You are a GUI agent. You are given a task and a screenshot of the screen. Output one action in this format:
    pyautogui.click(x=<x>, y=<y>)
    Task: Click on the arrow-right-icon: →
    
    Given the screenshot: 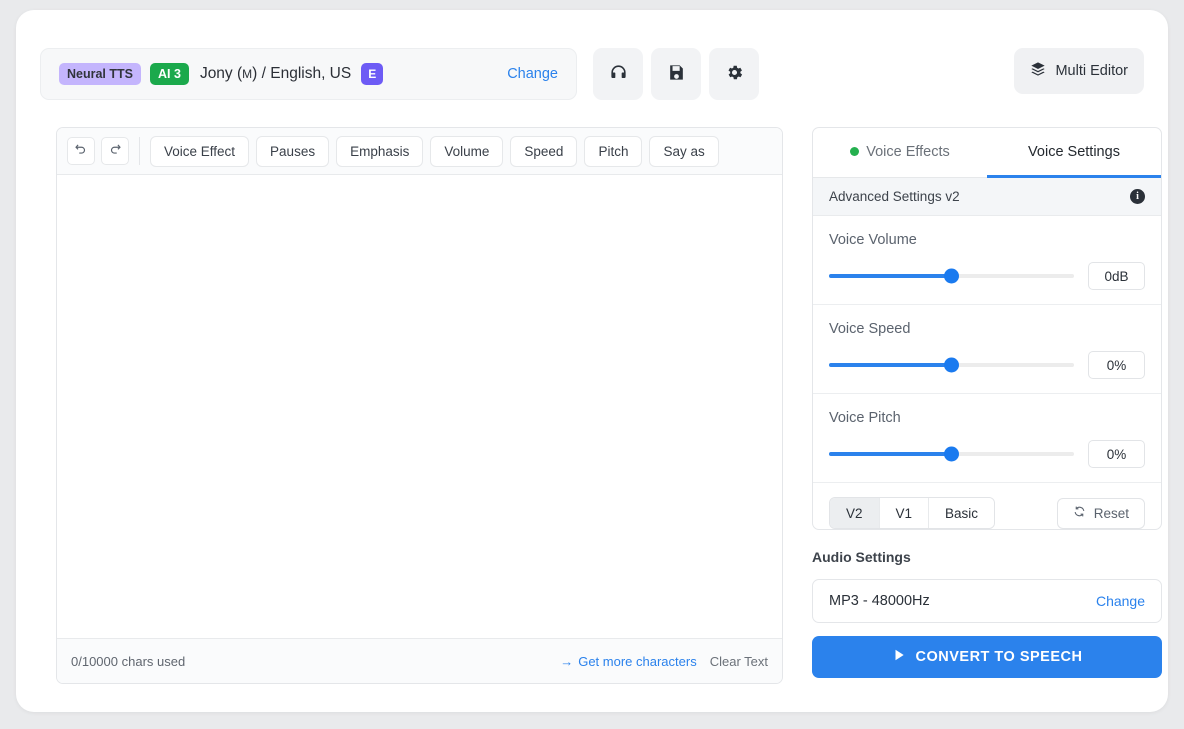 What is the action you would take?
    pyautogui.click(x=567, y=661)
    